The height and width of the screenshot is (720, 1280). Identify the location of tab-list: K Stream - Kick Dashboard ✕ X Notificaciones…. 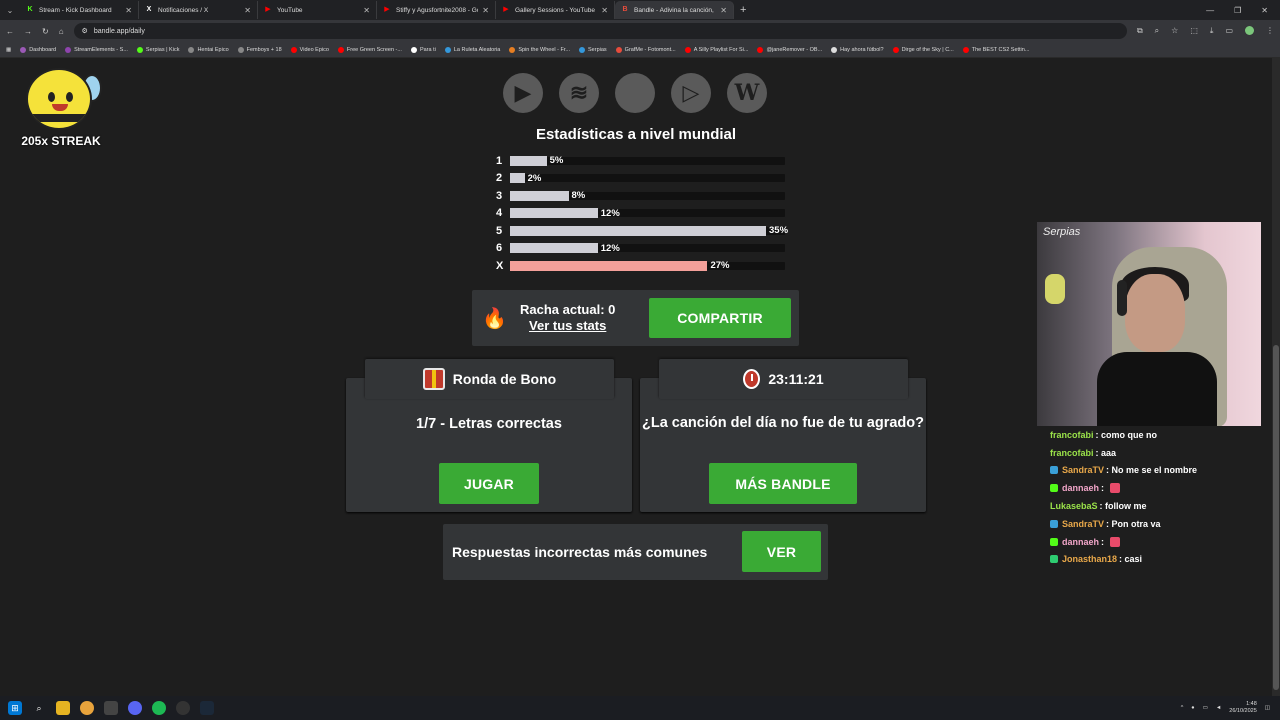
(377, 10).